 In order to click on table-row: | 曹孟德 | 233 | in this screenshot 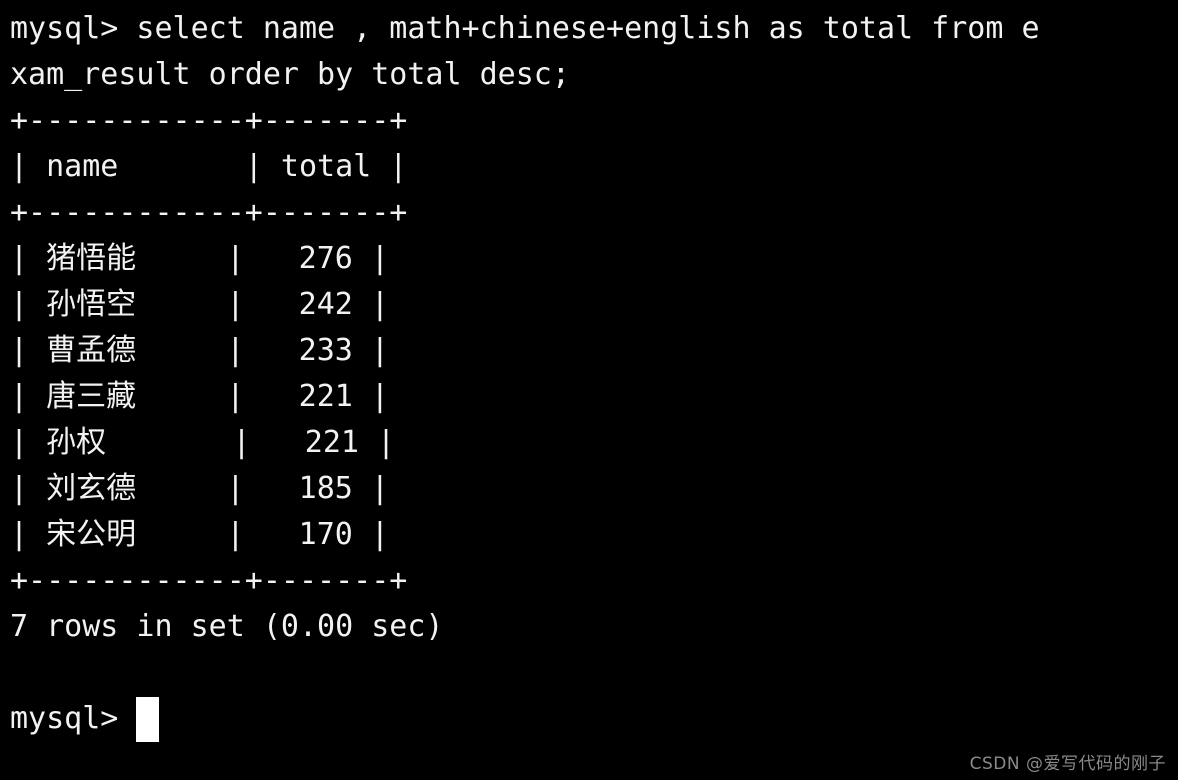, I will do `click(199, 350)`.